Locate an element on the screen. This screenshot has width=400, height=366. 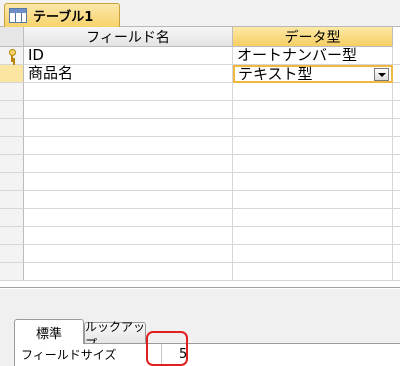
table-icon is located at coordinates (18, 15).